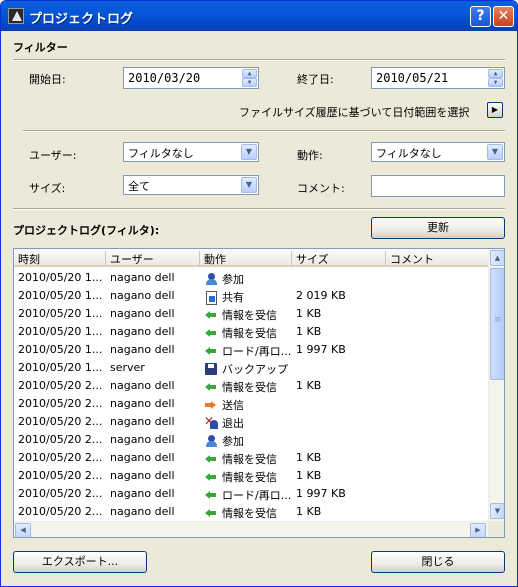 The height and width of the screenshot is (587, 518). What do you see at coordinates (153, 258) in the screenshot?
I see `column-header-user: ユーザー` at bounding box center [153, 258].